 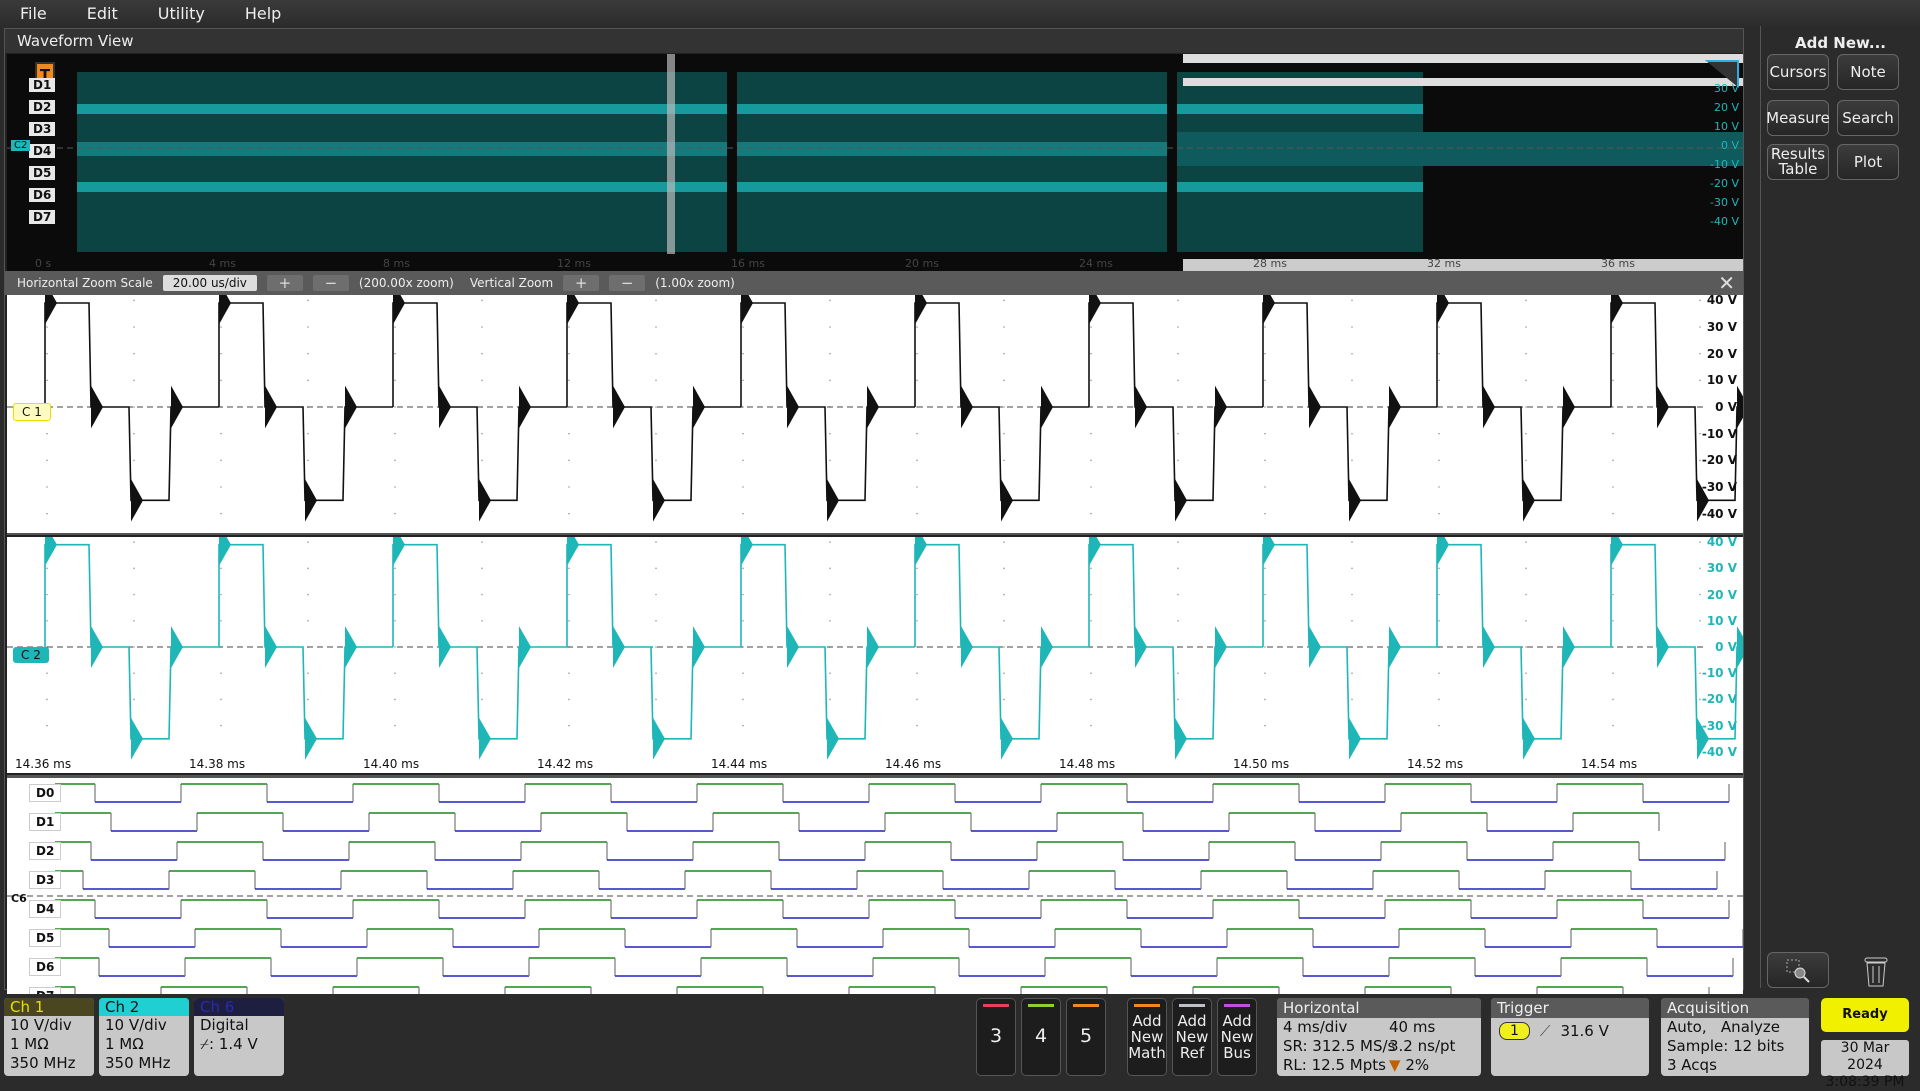 I want to click on plot-button: Plot, so click(x=1868, y=162).